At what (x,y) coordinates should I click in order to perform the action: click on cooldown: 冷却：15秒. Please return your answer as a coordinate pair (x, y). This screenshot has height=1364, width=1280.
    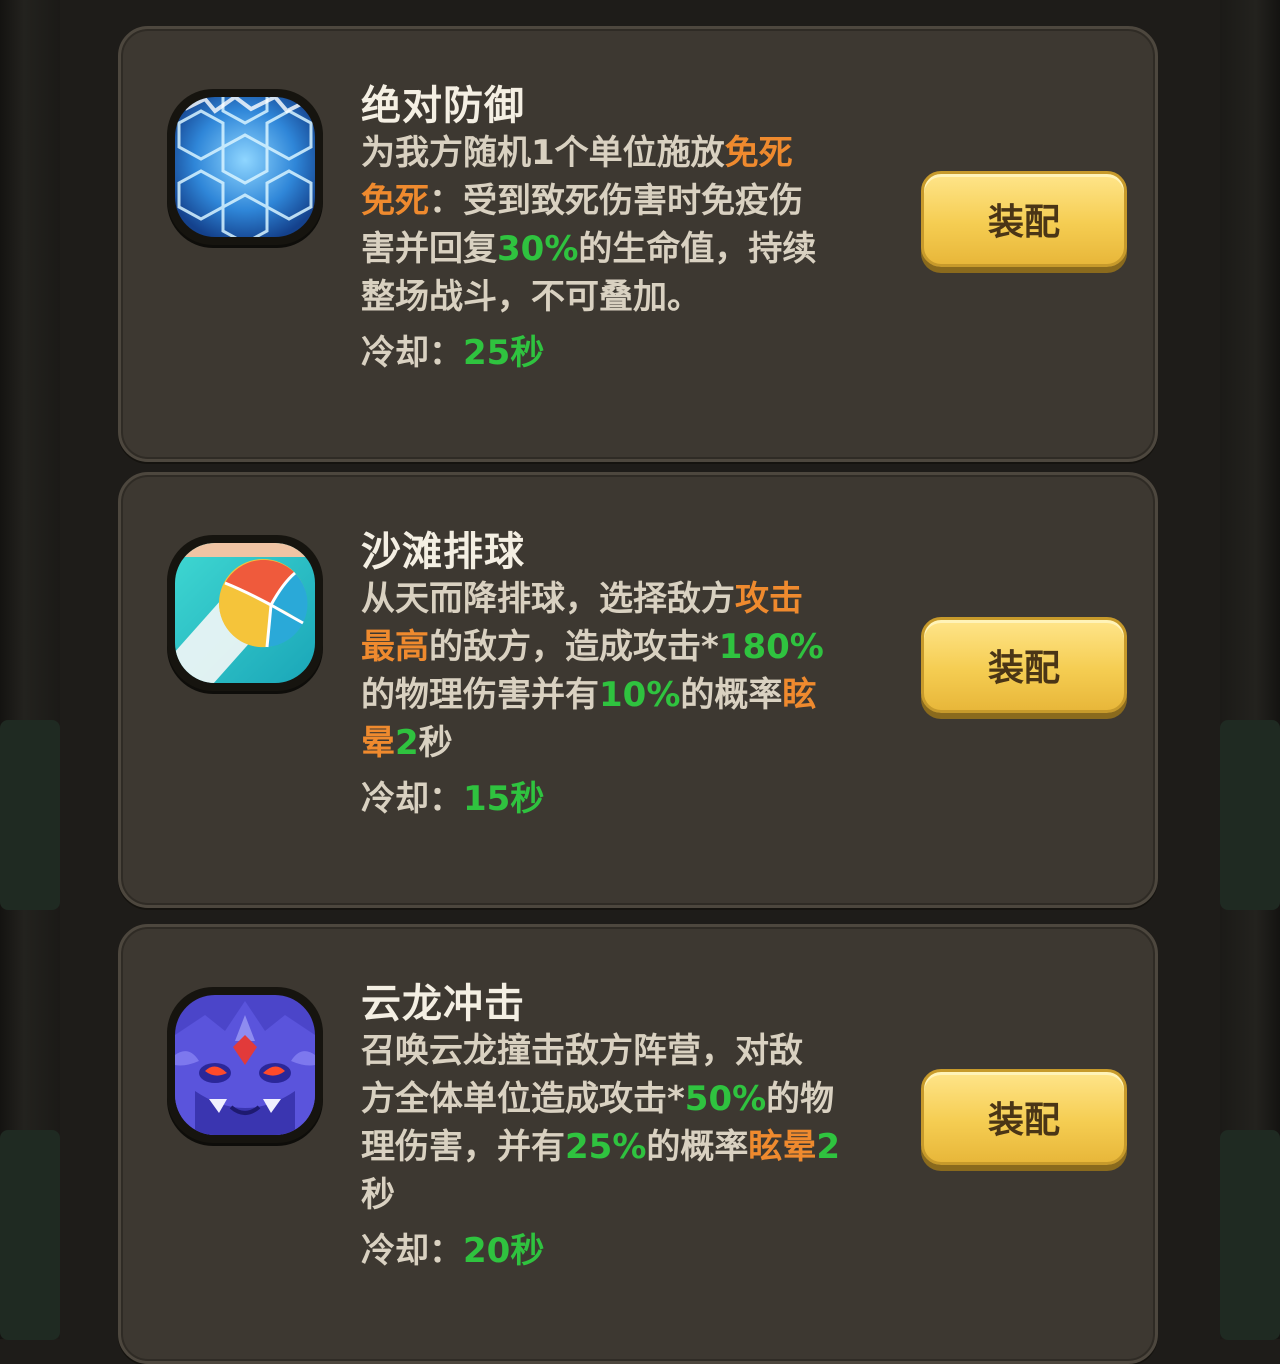
    Looking at the image, I should click on (452, 795).